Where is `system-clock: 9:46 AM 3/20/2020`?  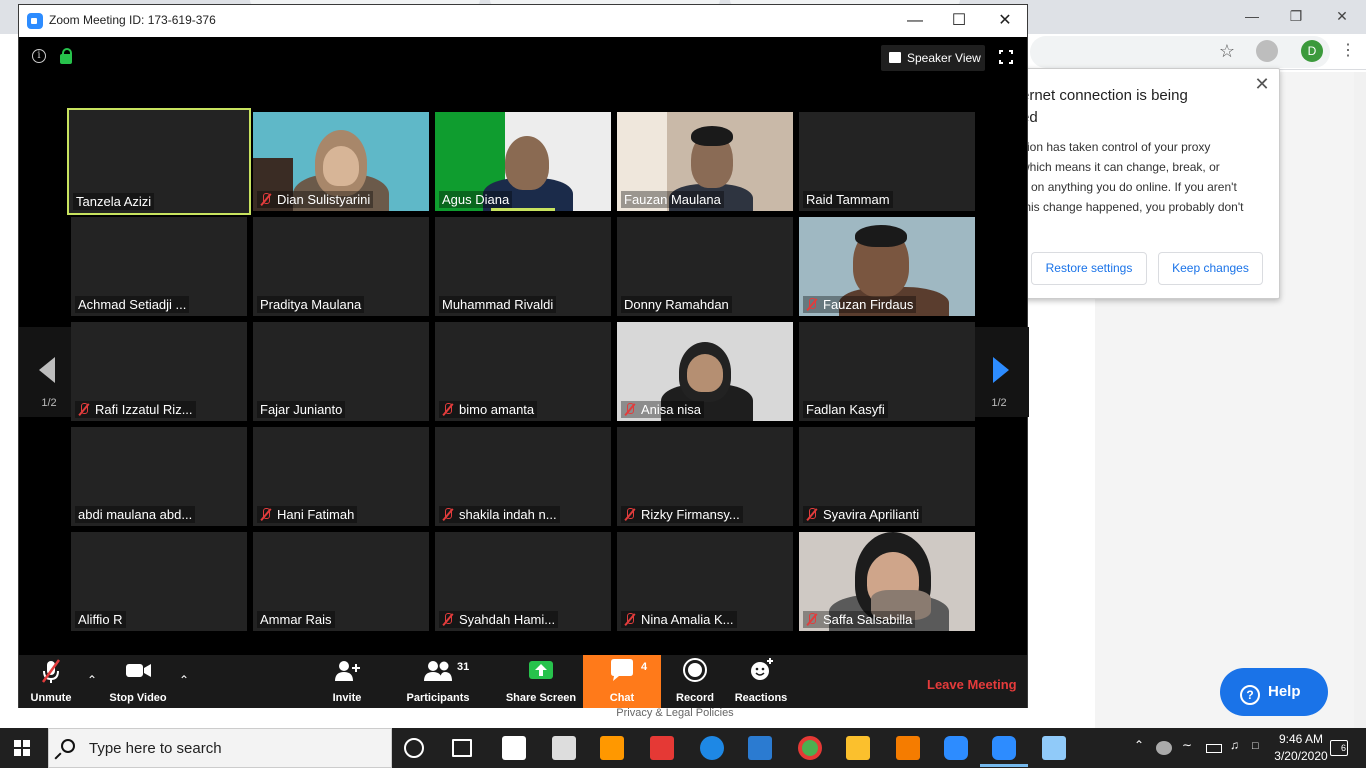
system-clock: 9:46 AM 3/20/2020 is located at coordinates (1301, 748).